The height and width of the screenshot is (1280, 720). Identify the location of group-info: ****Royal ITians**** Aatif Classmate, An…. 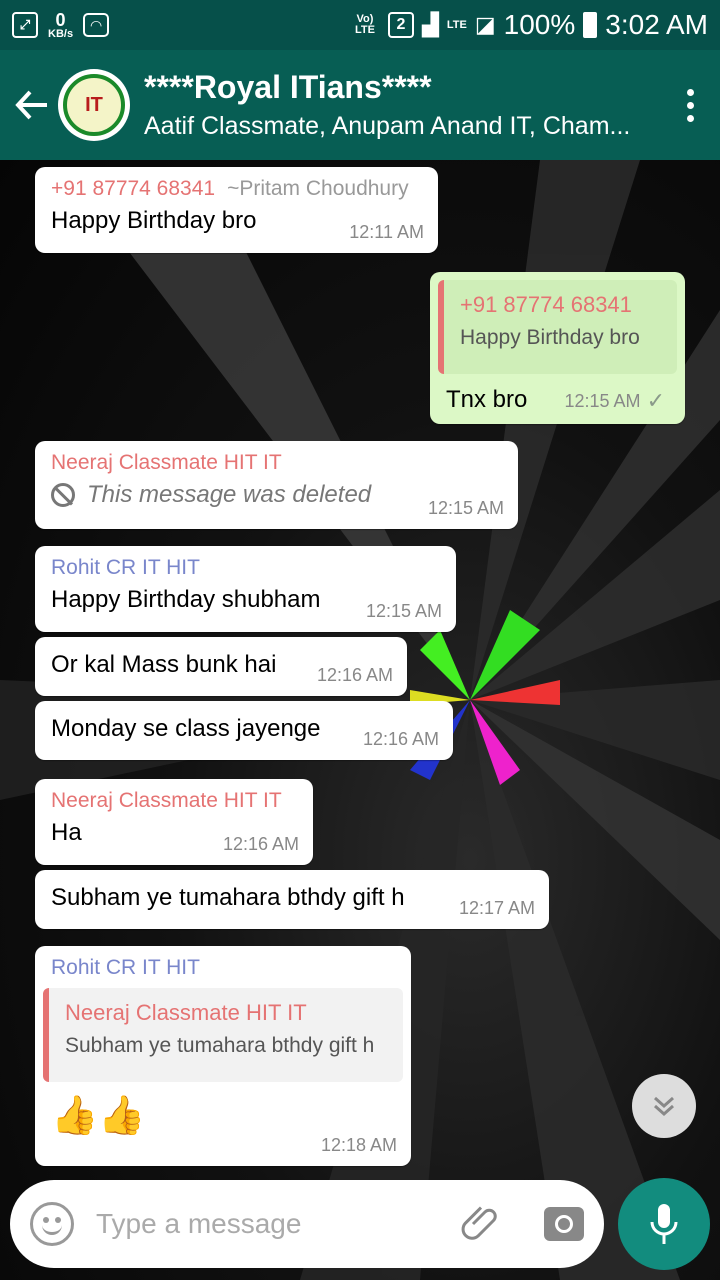
(402, 105).